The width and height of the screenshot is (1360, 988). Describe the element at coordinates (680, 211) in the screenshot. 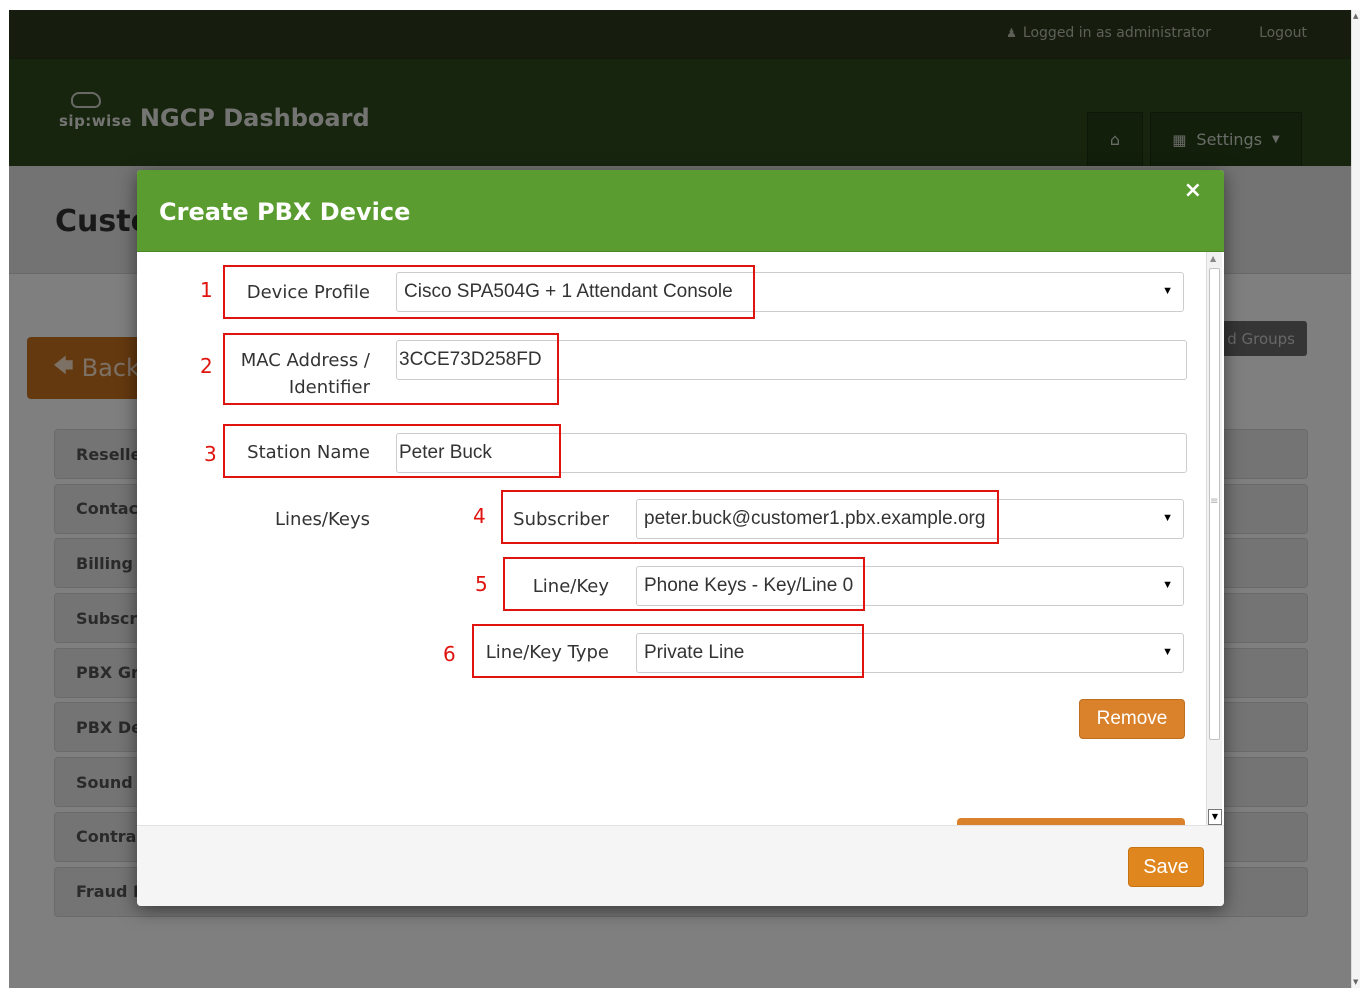

I see `modal-header: Create PBX Device ×` at that location.